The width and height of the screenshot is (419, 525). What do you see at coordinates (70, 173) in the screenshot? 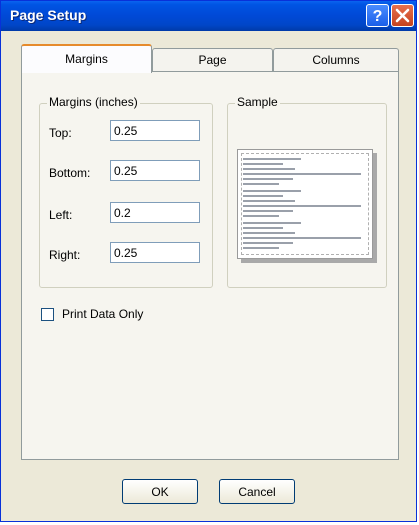
I see `bottom-label: Bottom:` at bounding box center [70, 173].